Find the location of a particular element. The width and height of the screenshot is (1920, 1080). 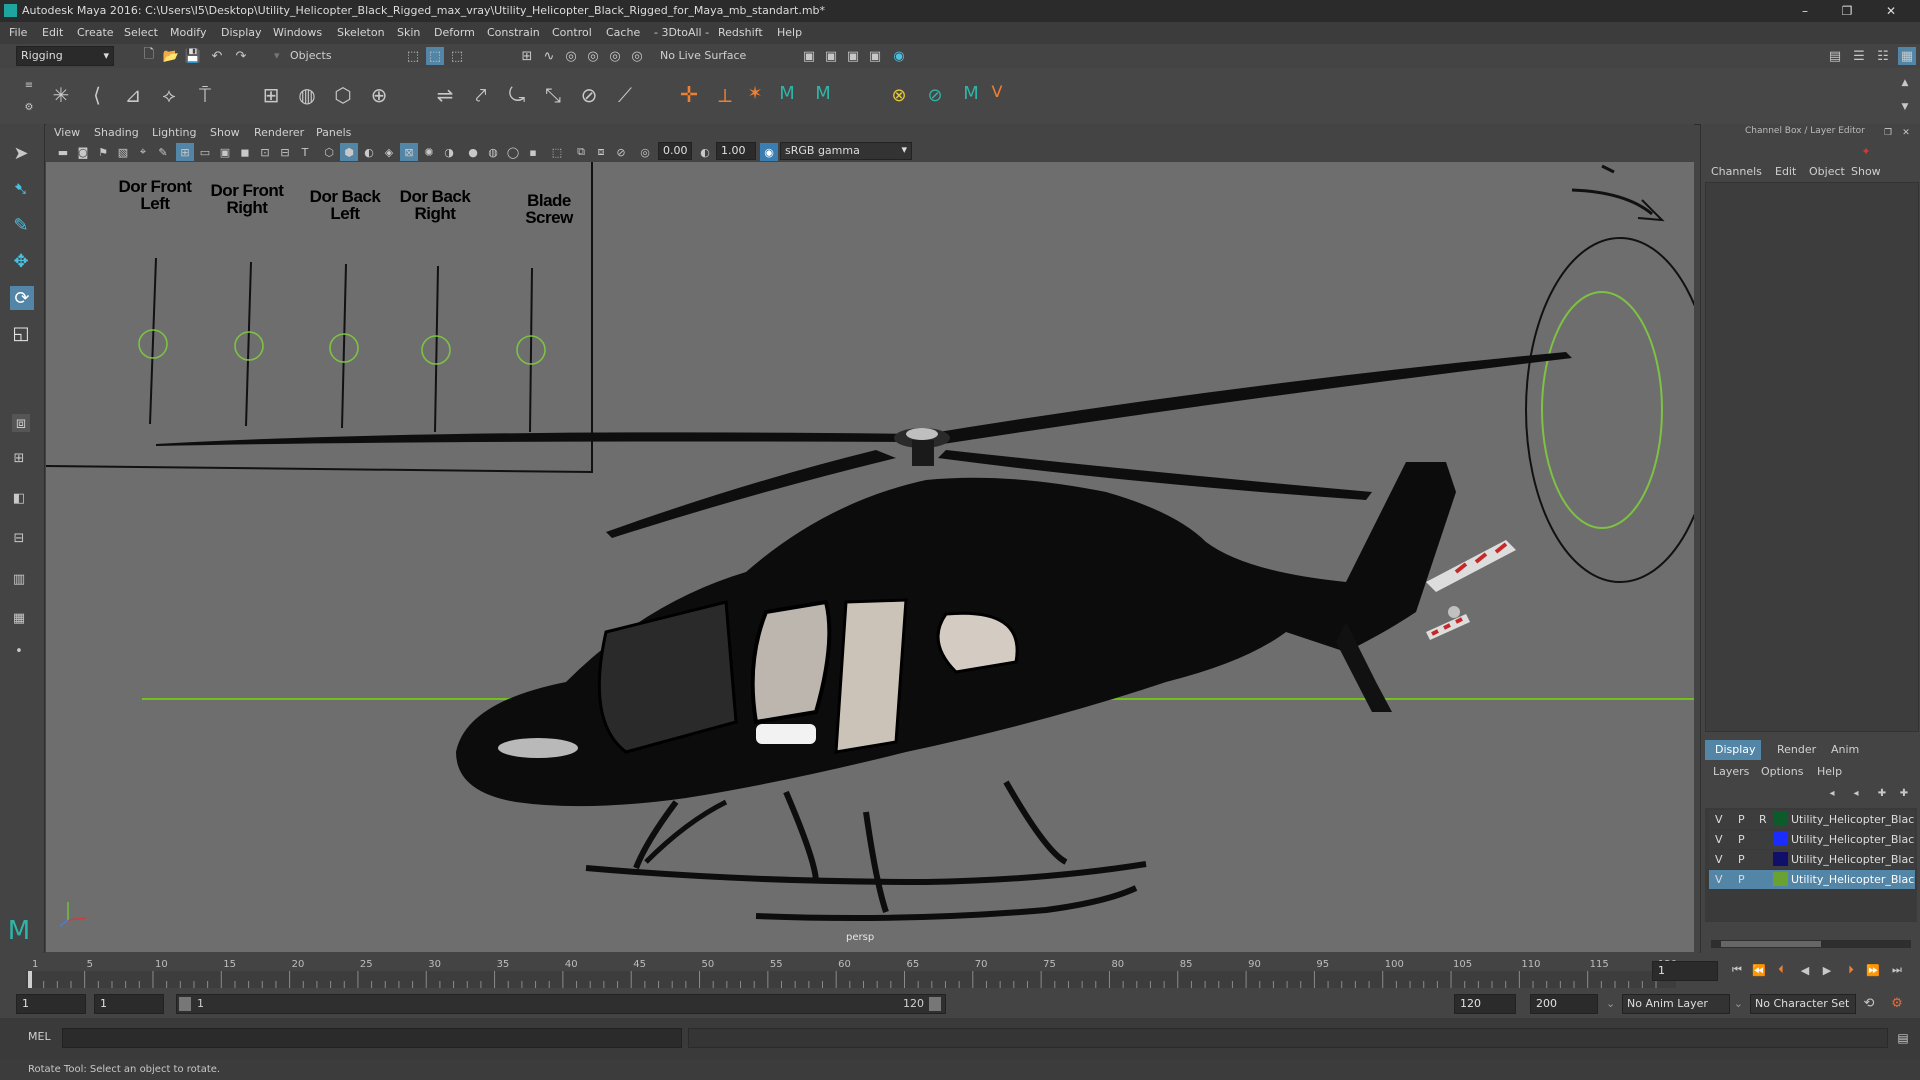

menu-3dtoall: - 3DtoAll - is located at coordinates (681, 32).